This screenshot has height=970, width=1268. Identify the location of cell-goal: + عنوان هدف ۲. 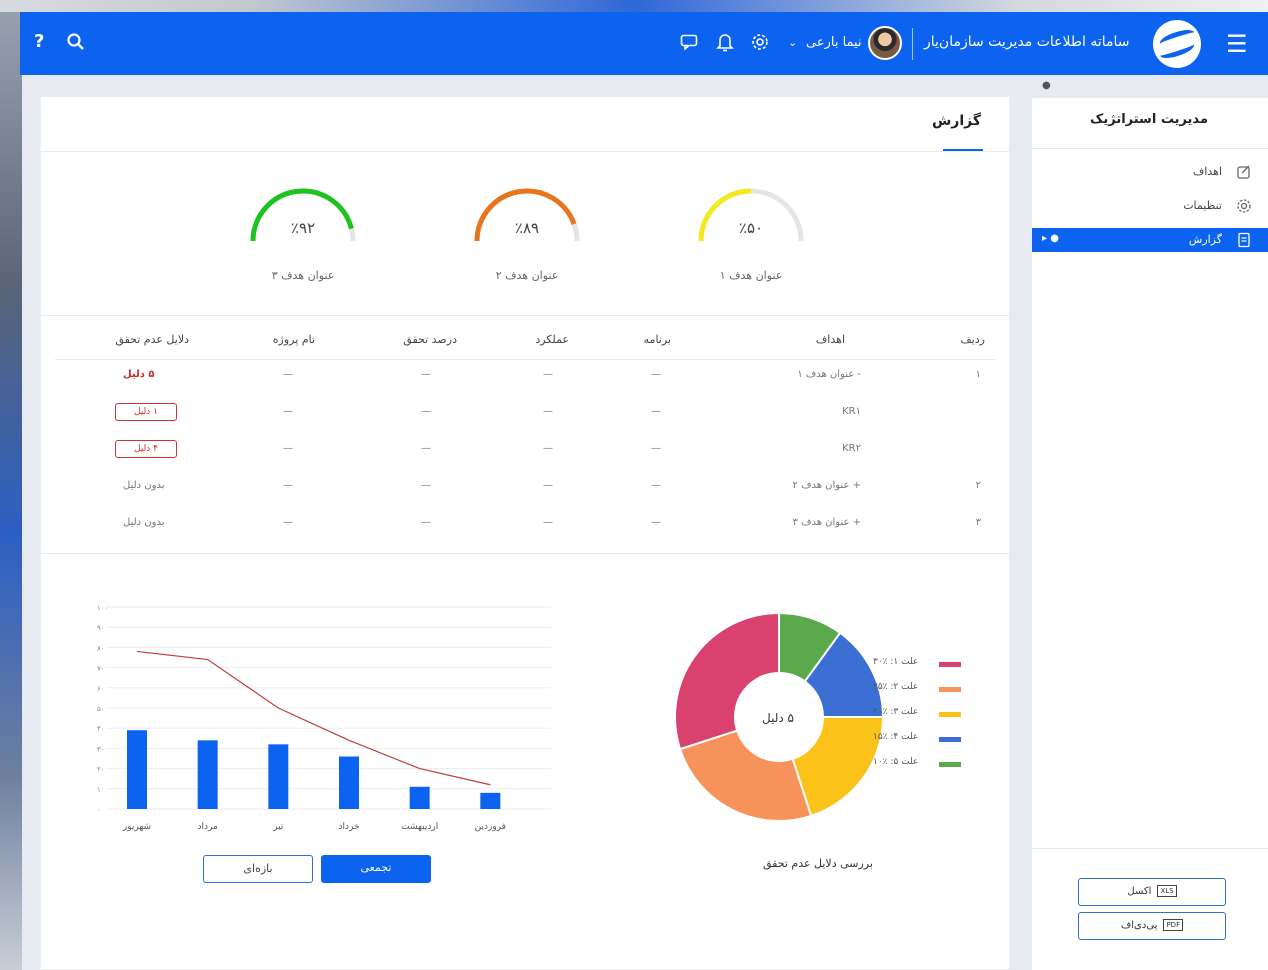
(827, 485).